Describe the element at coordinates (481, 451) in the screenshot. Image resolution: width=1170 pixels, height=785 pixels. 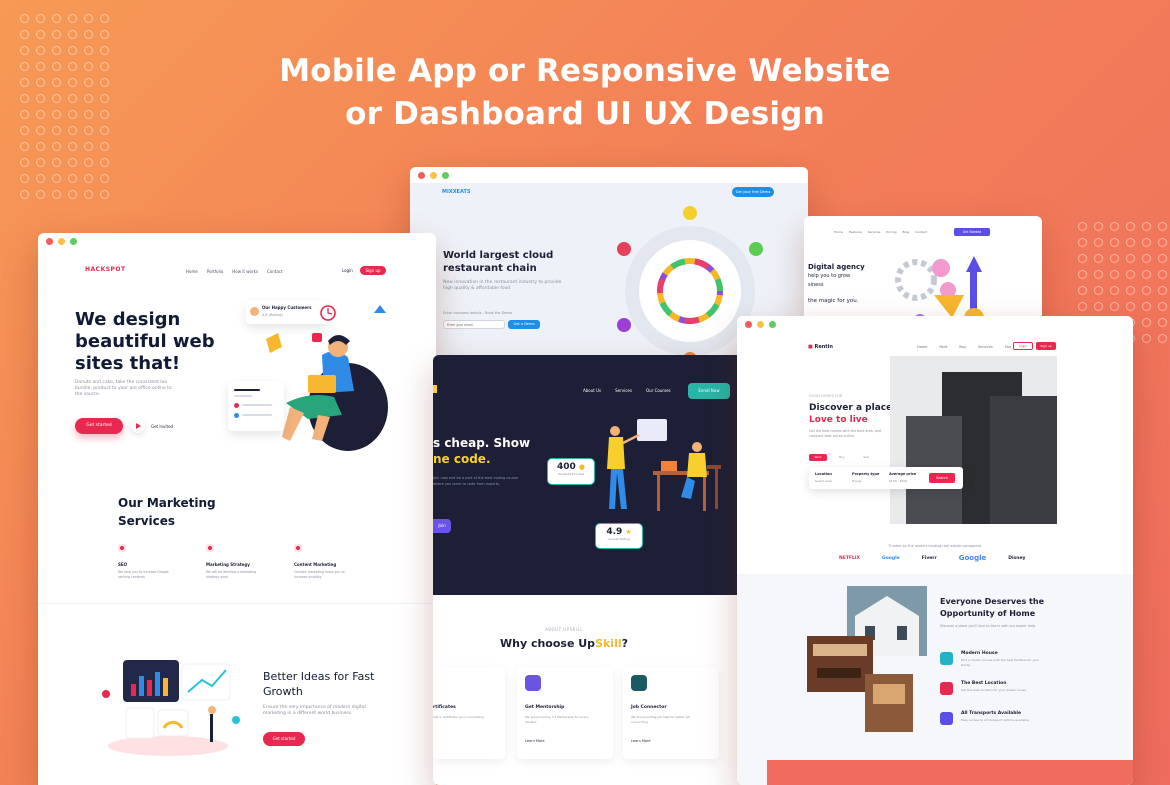
I see `upskill-hero-title: s cheap. Show ne code.` at that location.